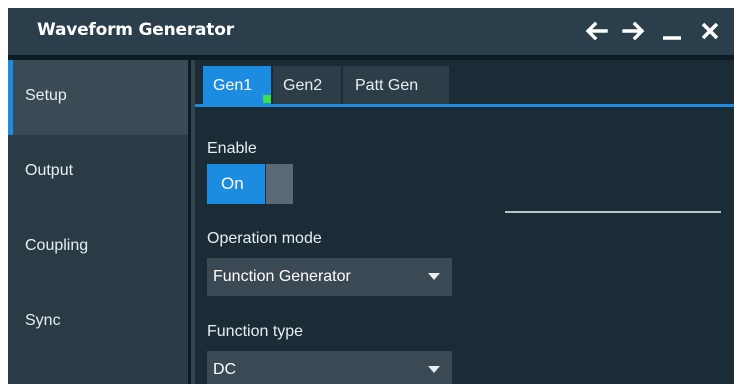 This screenshot has height=384, width=734. What do you see at coordinates (264, 238) in the screenshot?
I see `operation-mode-label: Operation mode` at bounding box center [264, 238].